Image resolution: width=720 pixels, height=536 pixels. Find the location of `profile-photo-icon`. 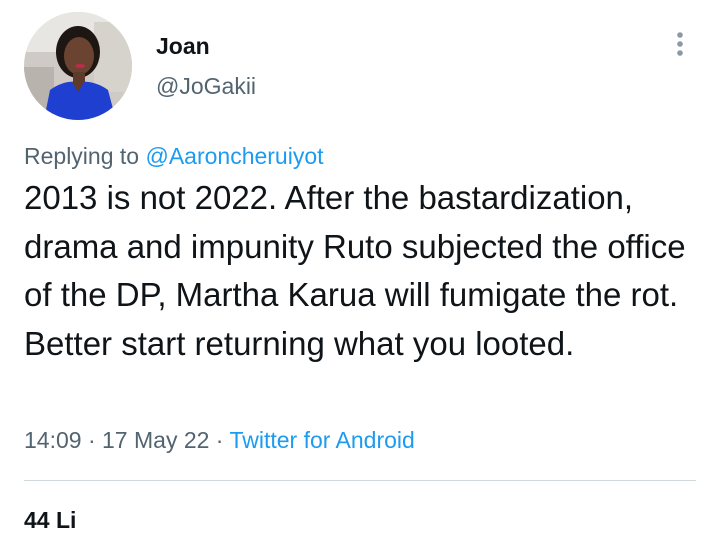

profile-photo-icon is located at coordinates (78, 66).